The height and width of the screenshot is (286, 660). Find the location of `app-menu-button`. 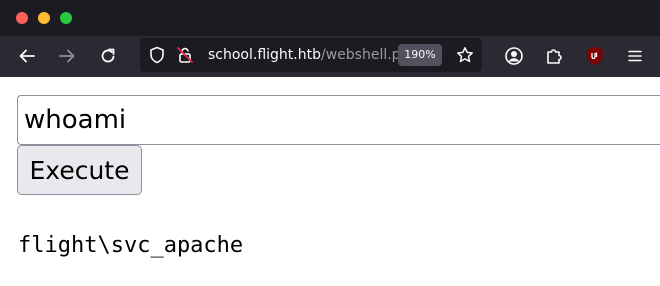

app-menu-button is located at coordinates (635, 56).